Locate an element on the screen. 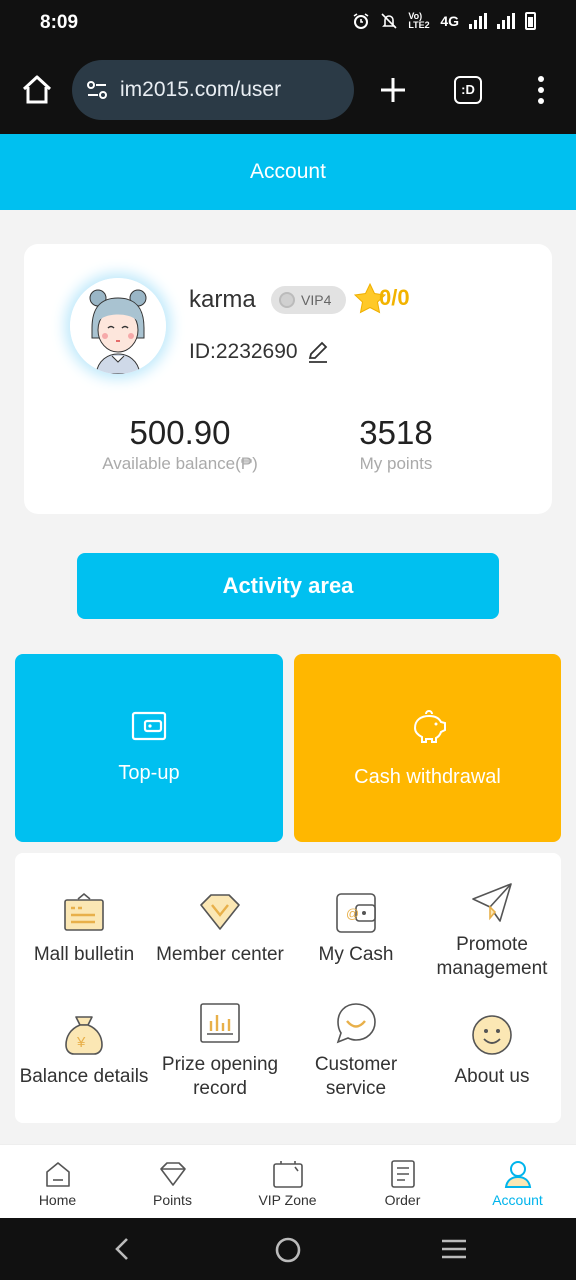  gem-icon is located at coordinates (172, 1174).